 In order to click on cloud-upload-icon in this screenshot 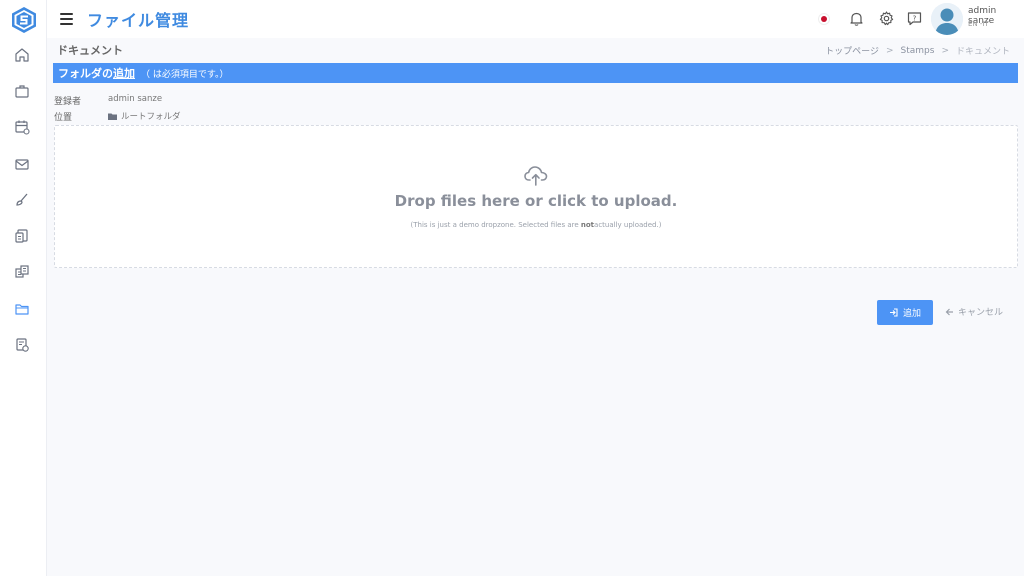, I will do `click(536, 175)`.